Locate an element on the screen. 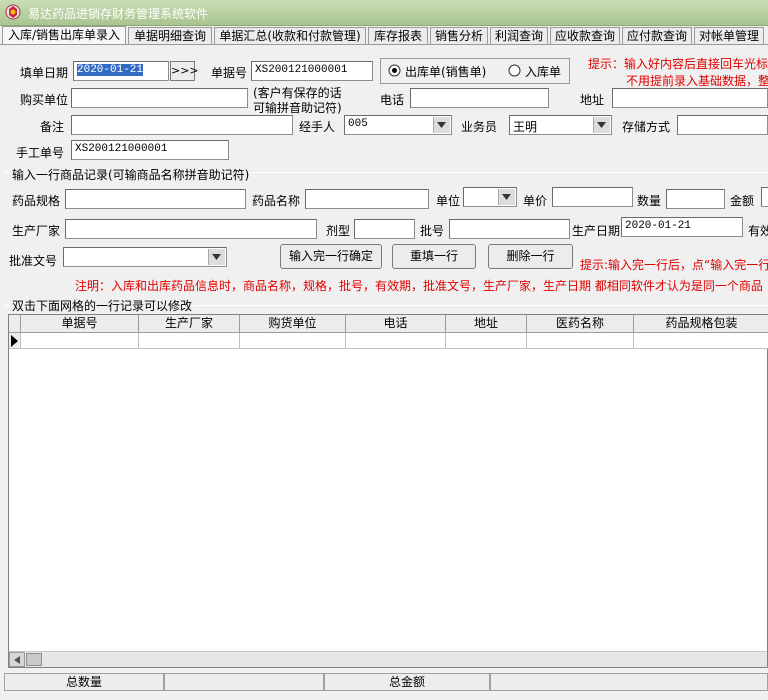 The image size is (768, 700). item-section-header: 输入一行商品记录(可输商品名称拼音助记符) is located at coordinates (131, 174).